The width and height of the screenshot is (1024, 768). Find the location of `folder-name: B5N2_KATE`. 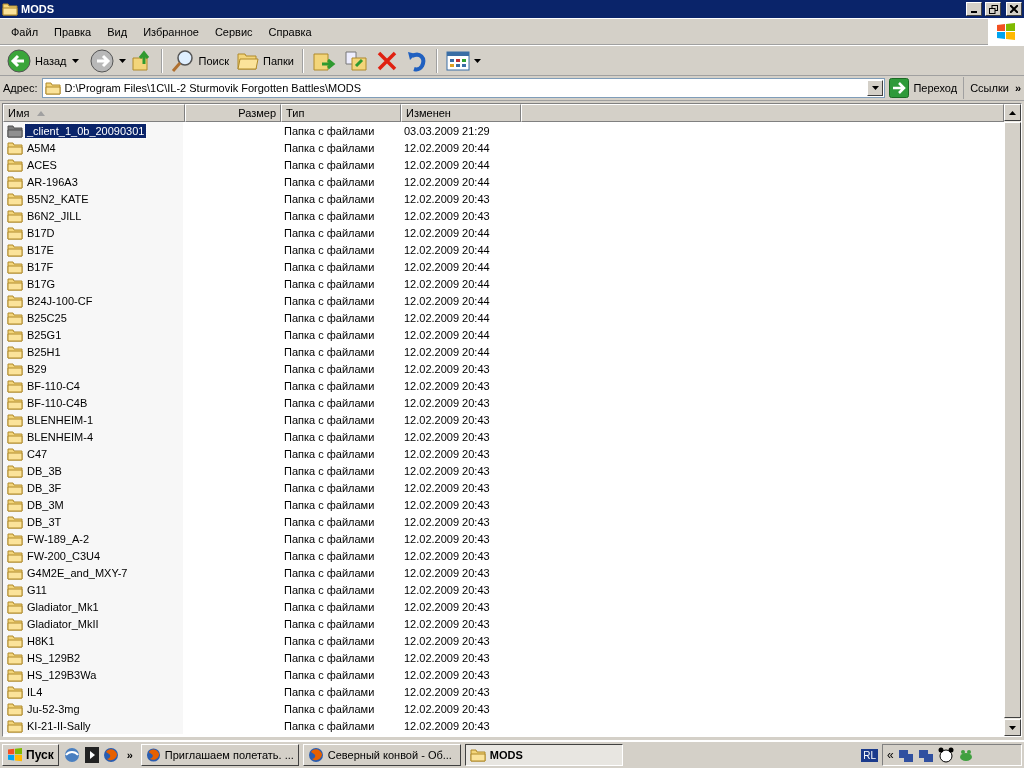

folder-name: B5N2_KATE is located at coordinates (58, 198).